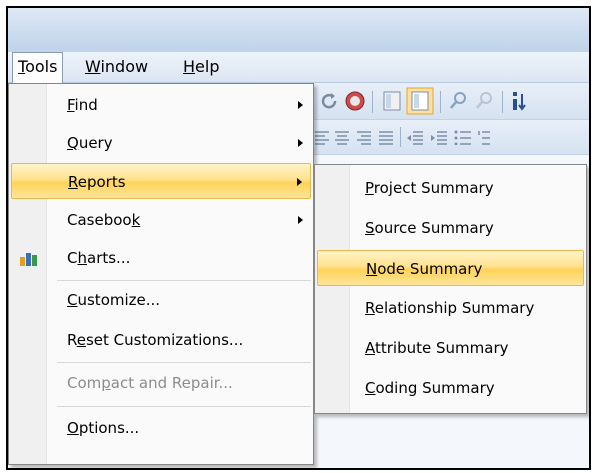  What do you see at coordinates (450, 308) in the screenshot?
I see `submenu-item-relationship-summary: Relationship Summary` at bounding box center [450, 308].